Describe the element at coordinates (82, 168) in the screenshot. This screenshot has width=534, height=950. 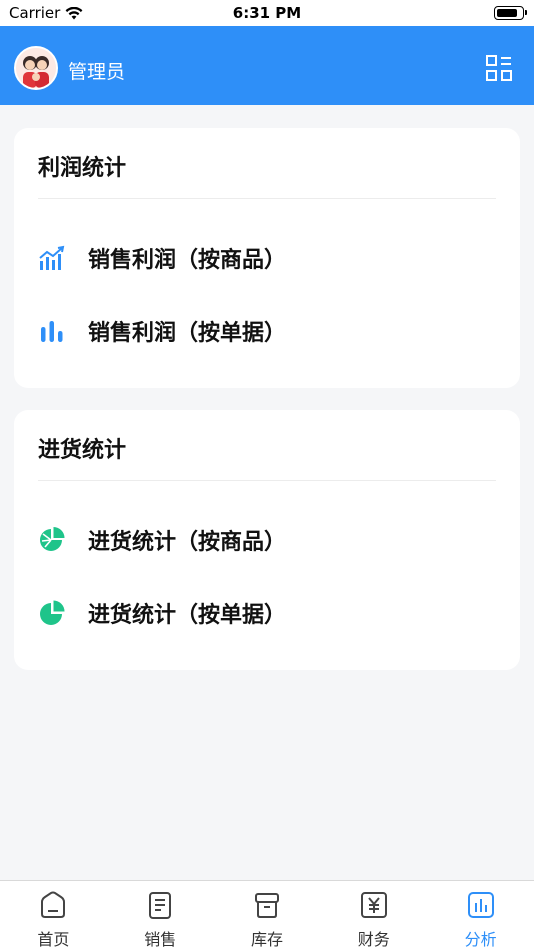
I see `section-title: 利润统计` at that location.